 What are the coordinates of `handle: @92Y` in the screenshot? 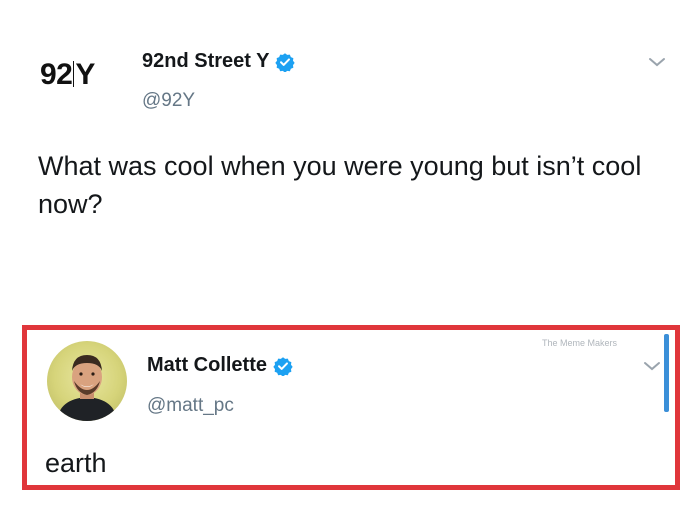 It's located at (168, 101).